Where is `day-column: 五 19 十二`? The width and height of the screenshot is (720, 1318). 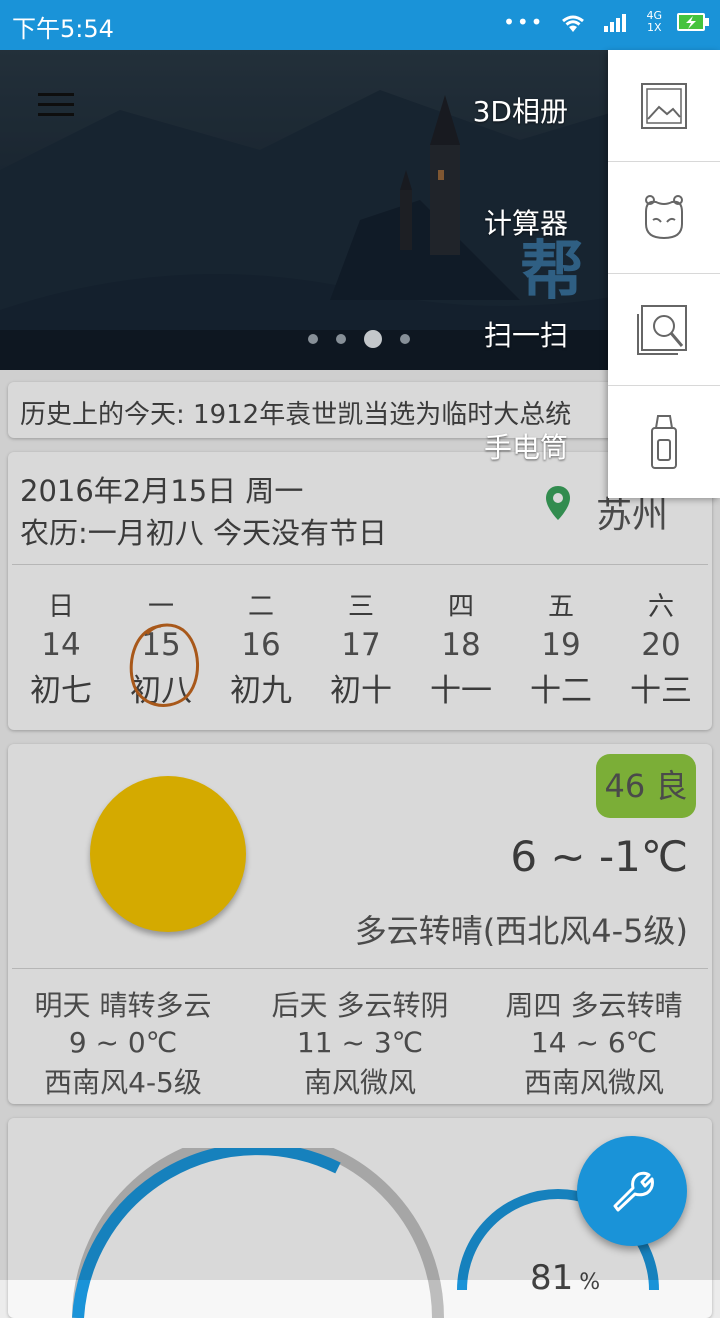
day-column: 五 19 十二 is located at coordinates (561, 648).